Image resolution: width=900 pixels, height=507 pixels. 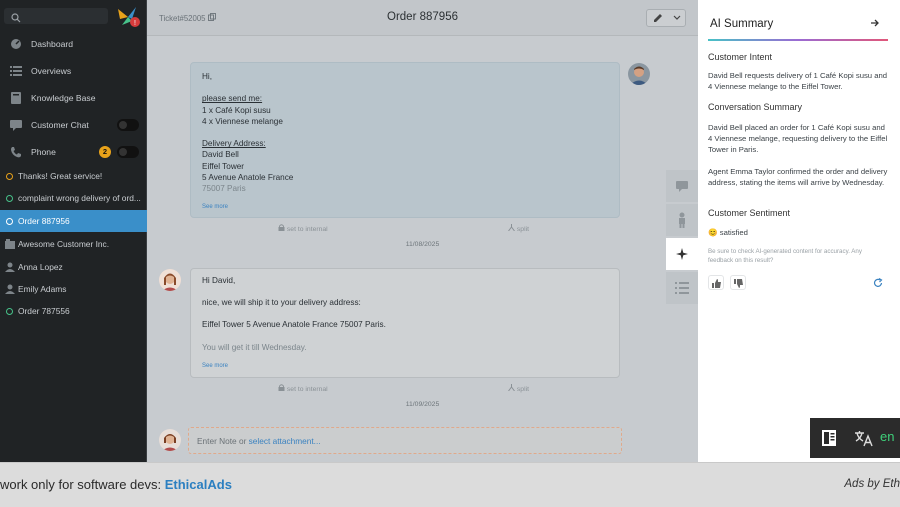 What do you see at coordinates (73, 289) in the screenshot?
I see `user-item: Emily Adams` at bounding box center [73, 289].